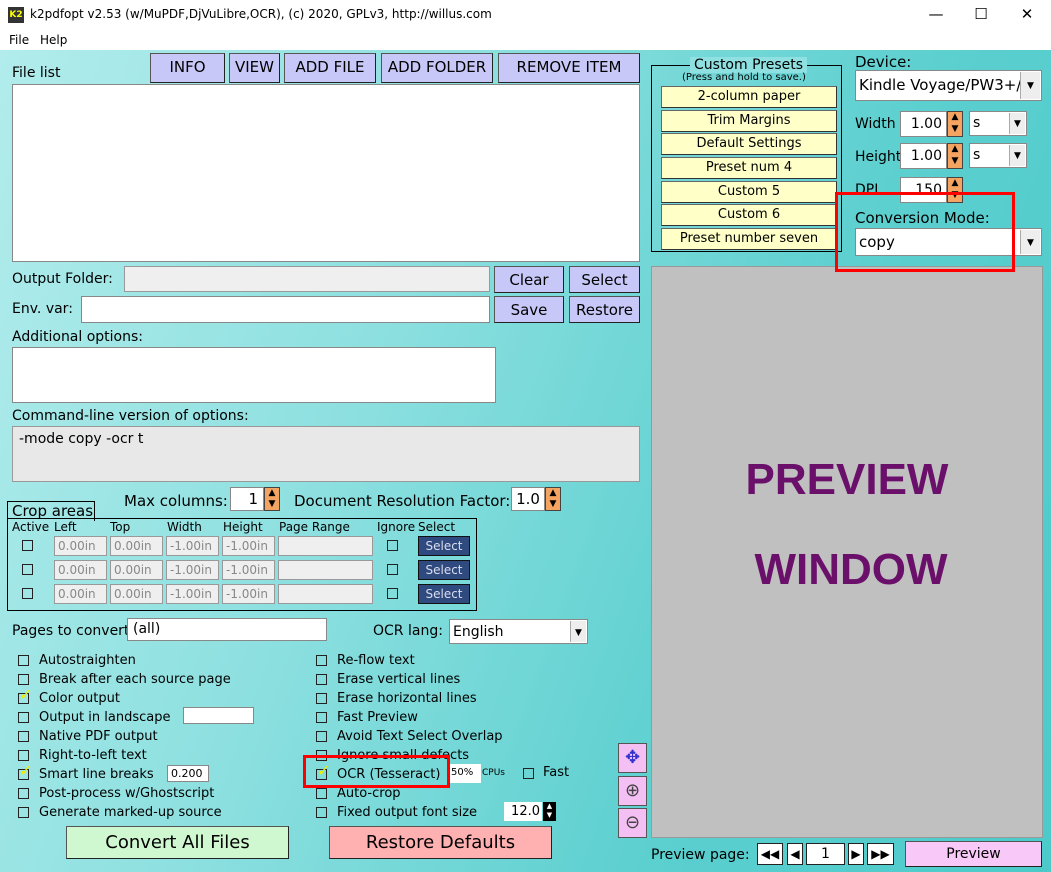 The image size is (1051, 872). What do you see at coordinates (856, 854) in the screenshot?
I see `next-page-button: ▶` at bounding box center [856, 854].